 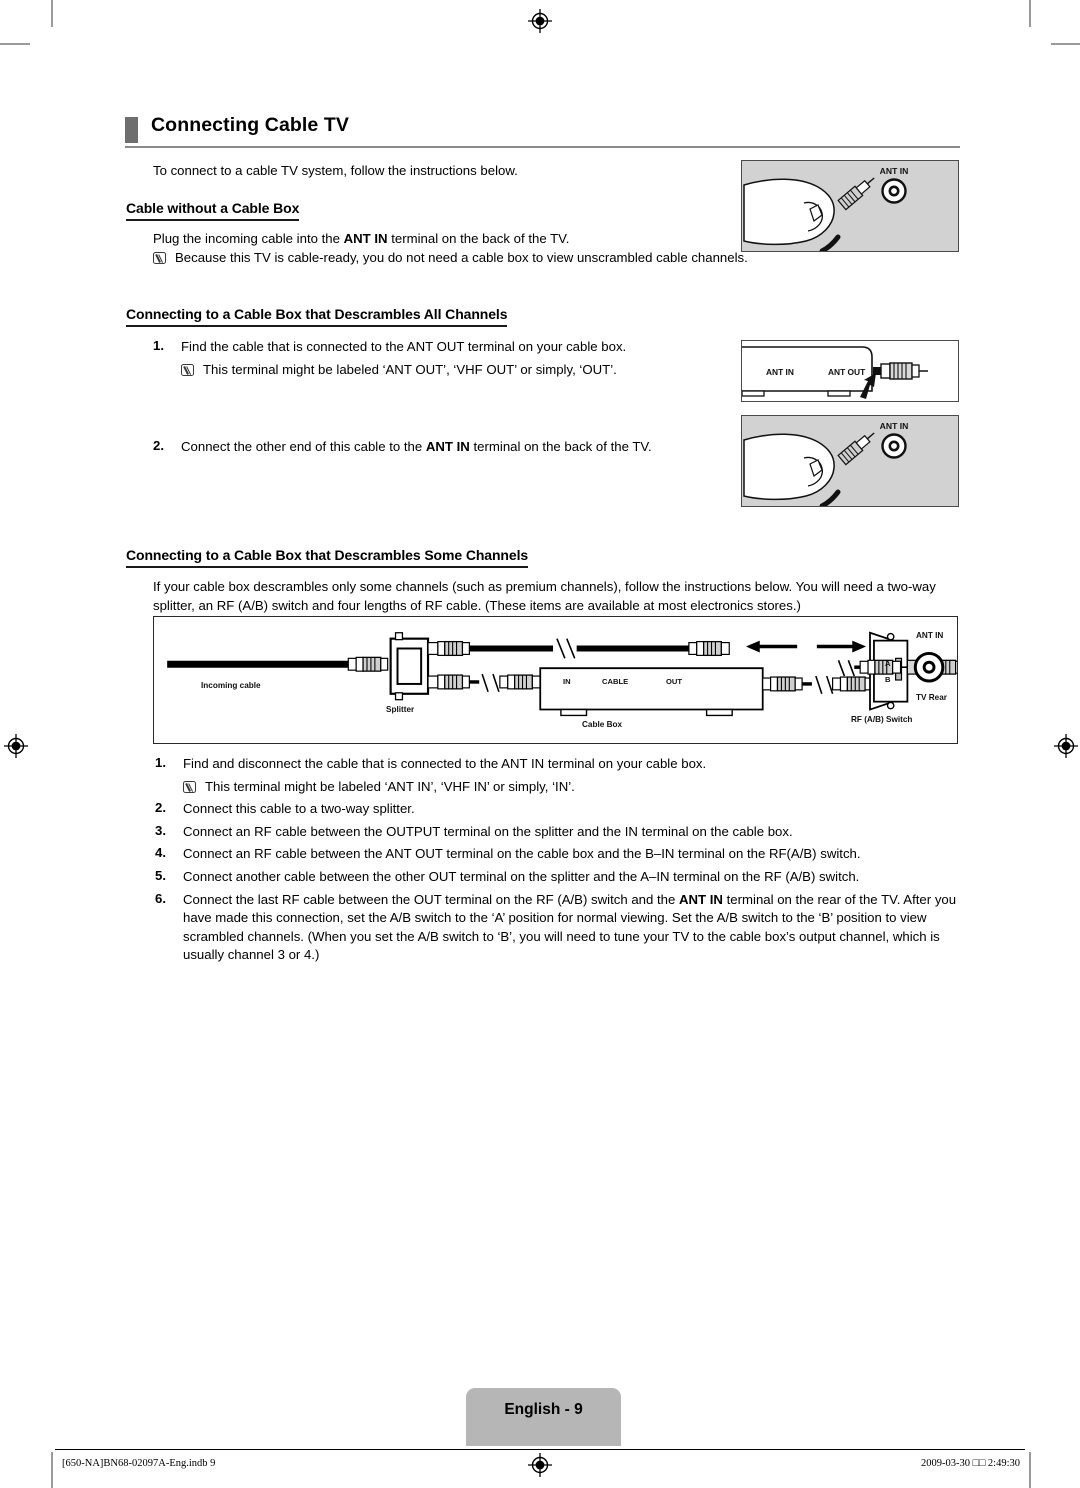 What do you see at coordinates (15, 44) in the screenshot?
I see `crop-mark-top-left-horizontal` at bounding box center [15, 44].